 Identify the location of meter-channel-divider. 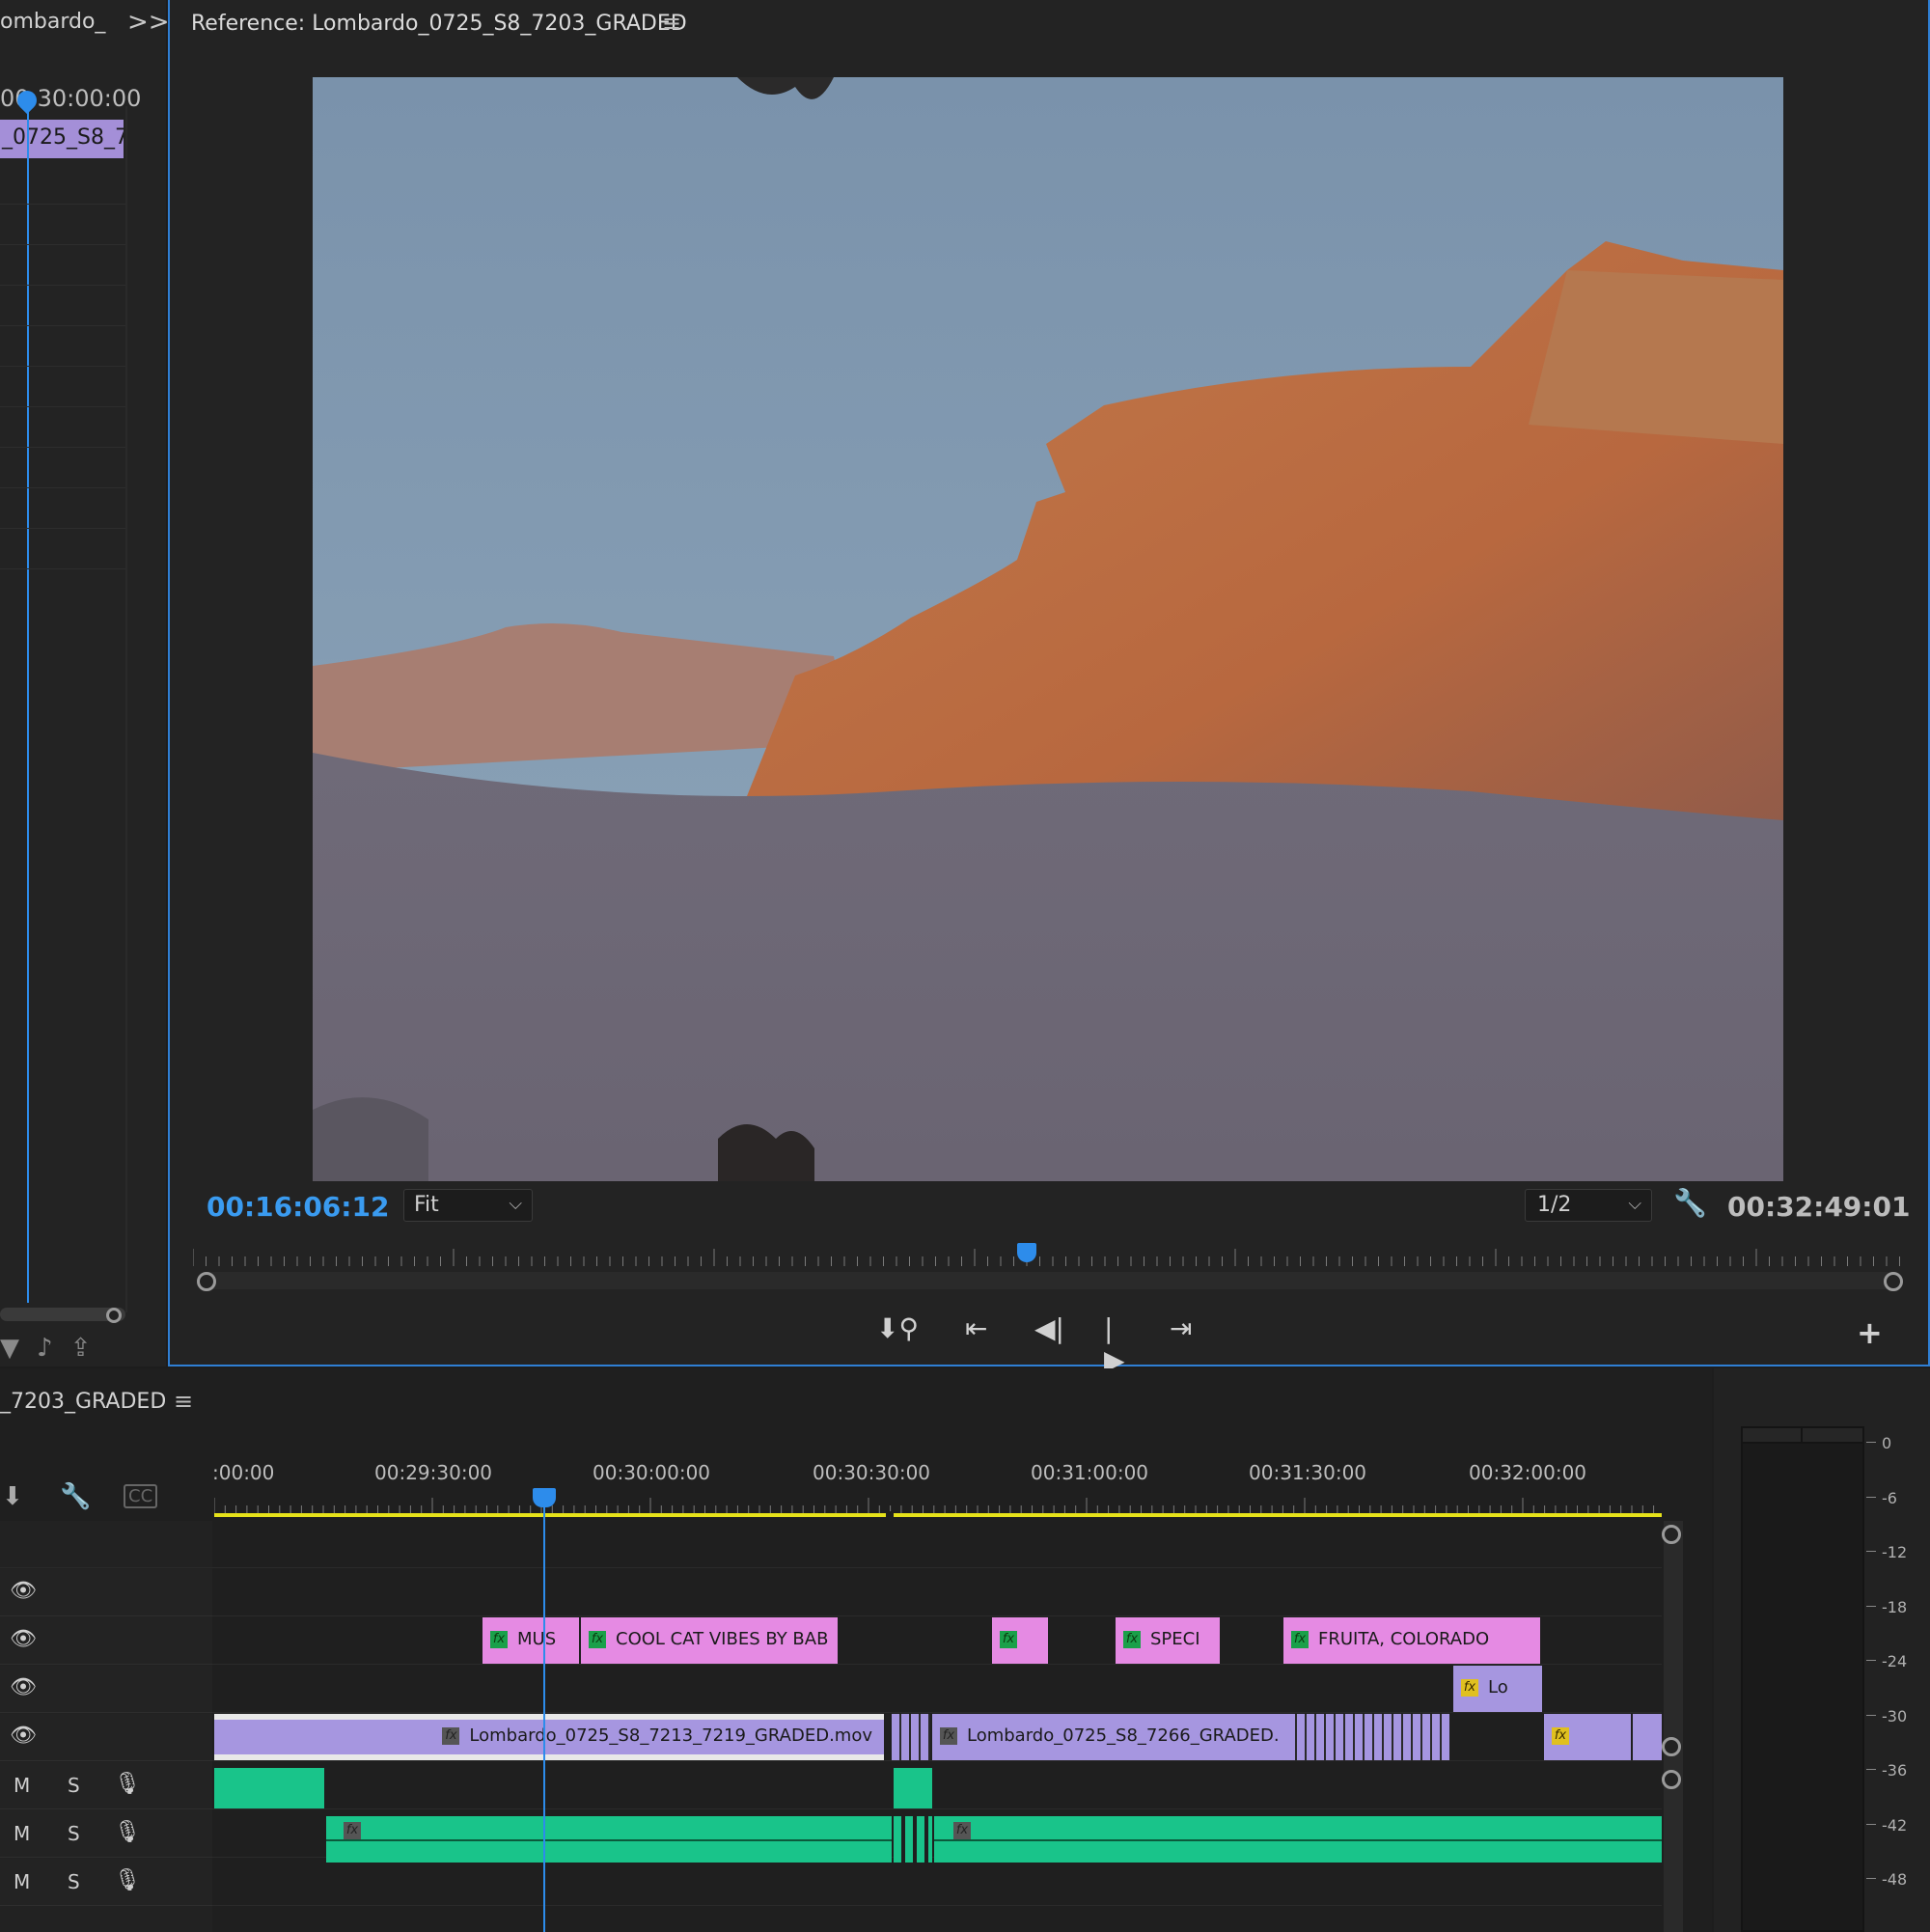
(1802, 1435).